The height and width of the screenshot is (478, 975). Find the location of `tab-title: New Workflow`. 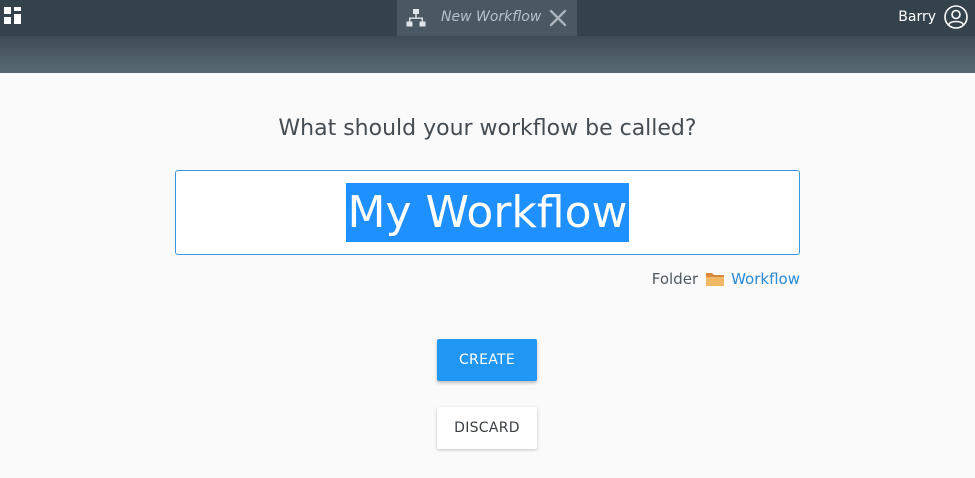

tab-title: New Workflow is located at coordinates (491, 17).